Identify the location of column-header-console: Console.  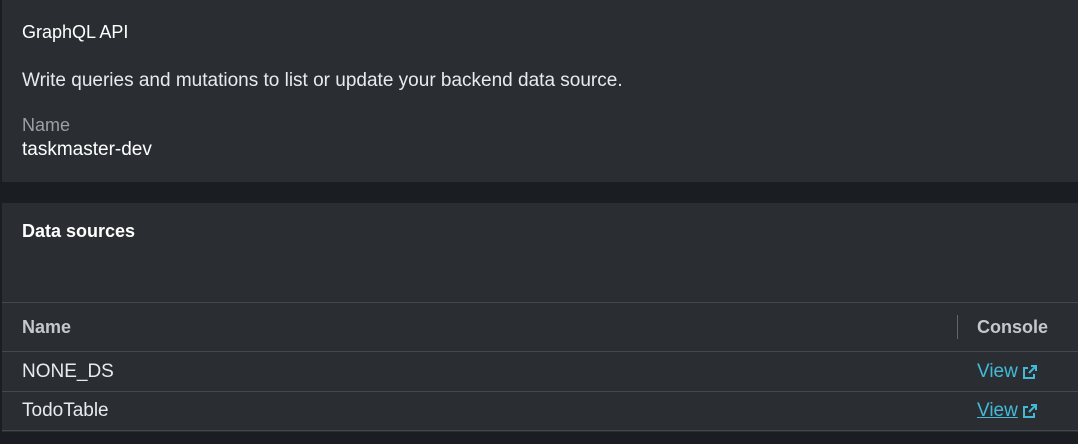
(1012, 327).